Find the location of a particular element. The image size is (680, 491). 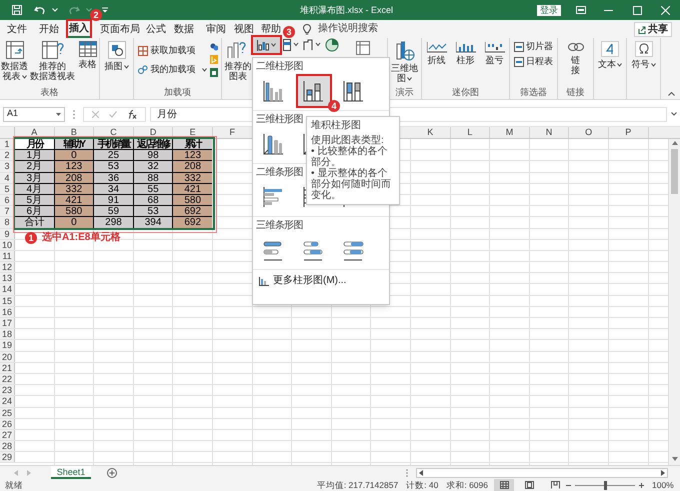

page-break-icon is located at coordinates (555, 485).